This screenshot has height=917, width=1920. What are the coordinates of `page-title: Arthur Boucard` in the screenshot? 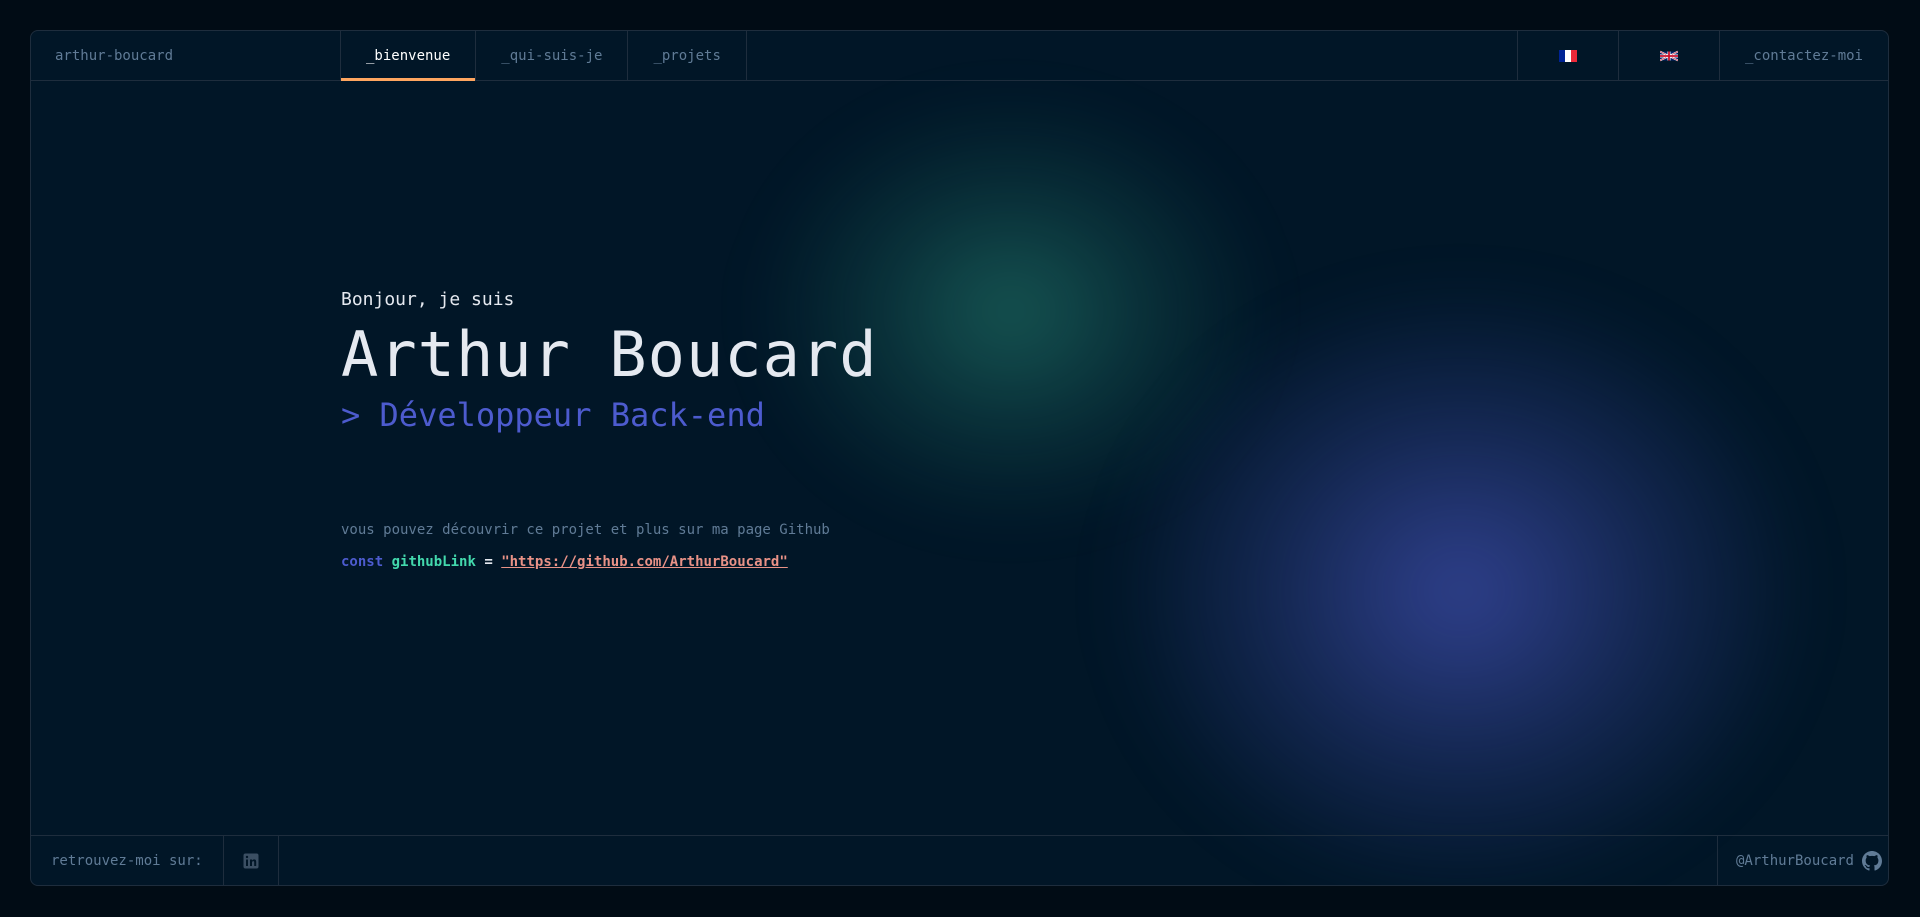 It's located at (609, 354).